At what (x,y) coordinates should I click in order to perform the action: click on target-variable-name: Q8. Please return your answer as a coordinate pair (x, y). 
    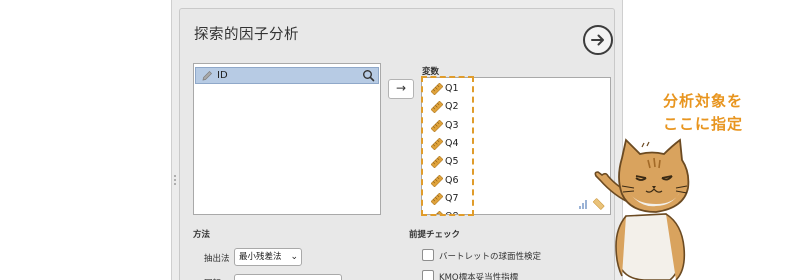
    Looking at the image, I should click on (452, 212).